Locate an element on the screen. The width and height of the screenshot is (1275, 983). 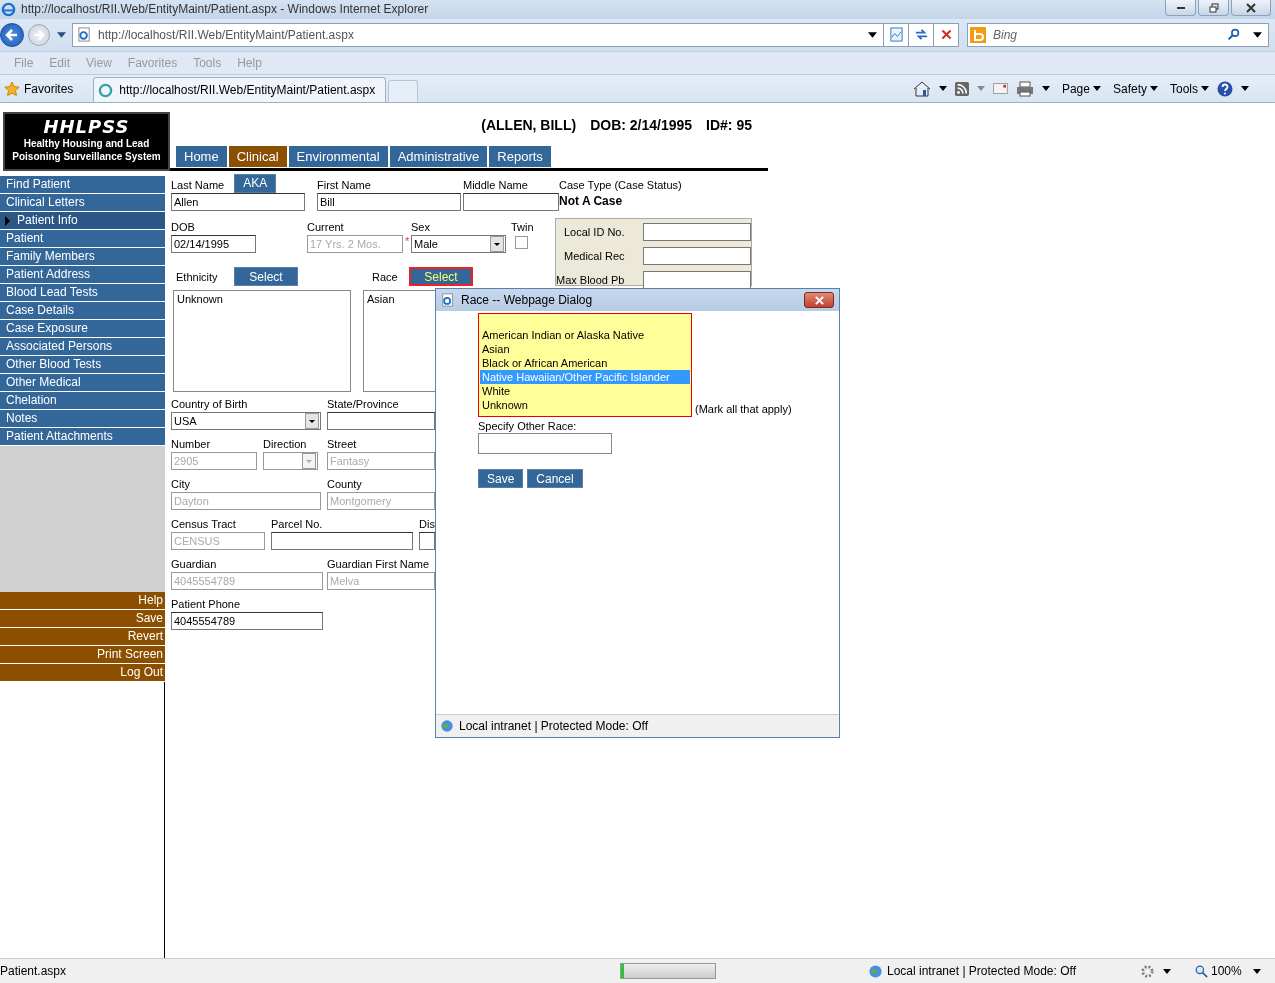
sidebar-item: Case Details is located at coordinates (82, 311).